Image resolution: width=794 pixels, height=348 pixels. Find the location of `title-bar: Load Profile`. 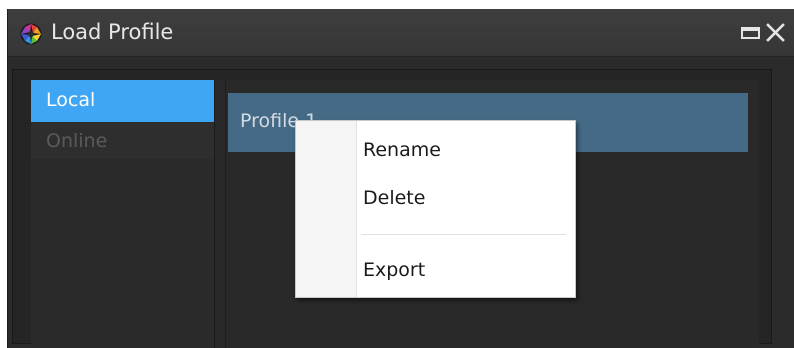

title-bar: Load Profile is located at coordinates (401, 33).